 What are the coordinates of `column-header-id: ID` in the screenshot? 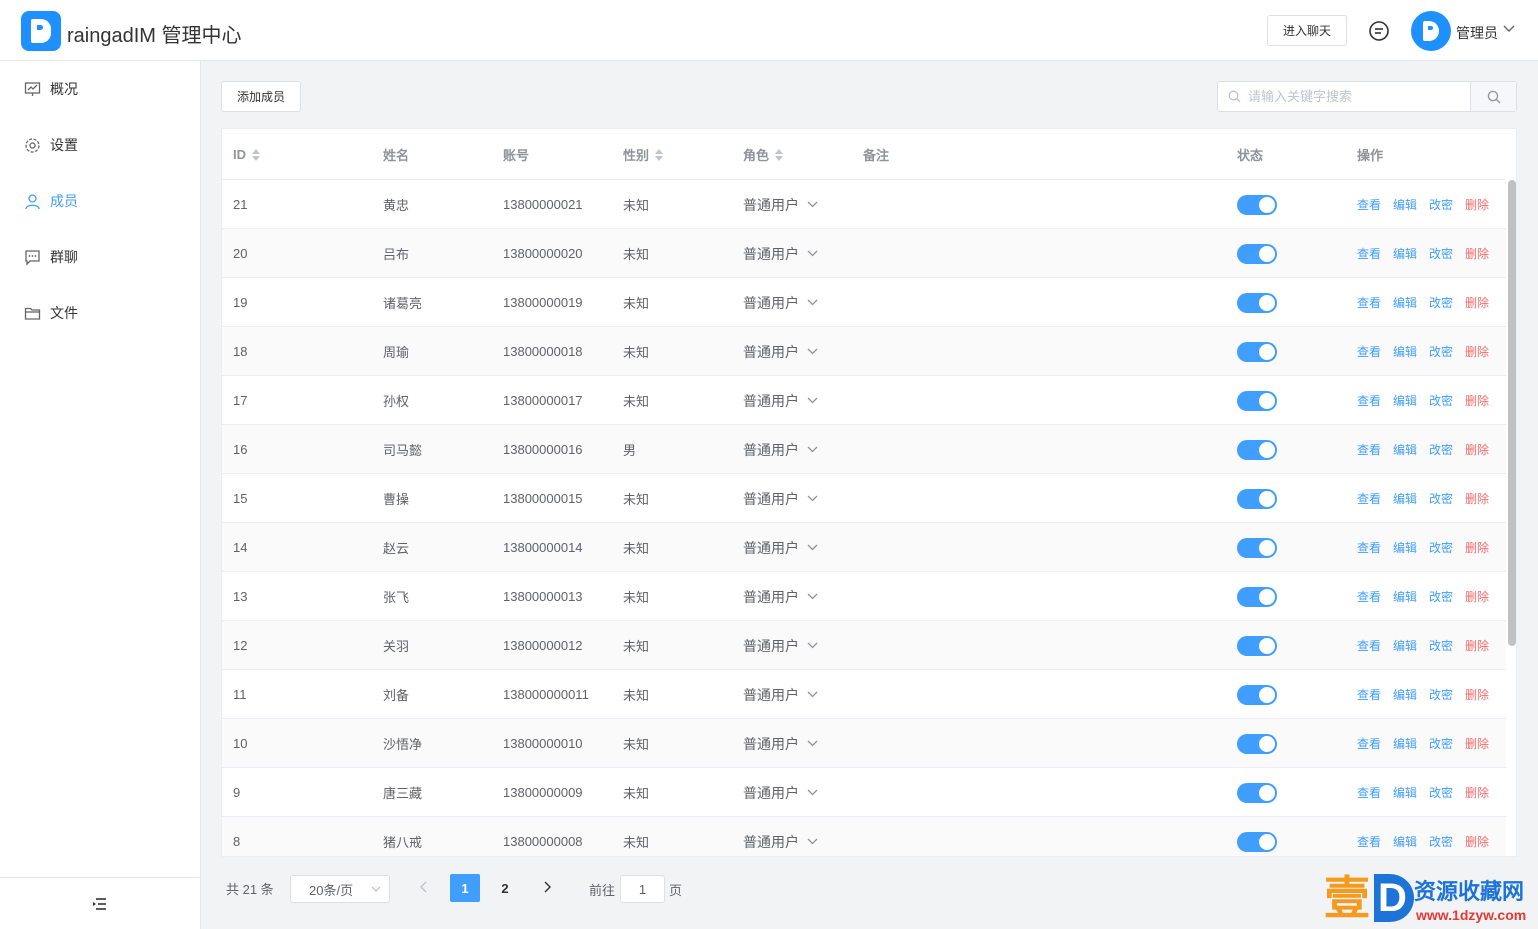 It's located at (246, 154).